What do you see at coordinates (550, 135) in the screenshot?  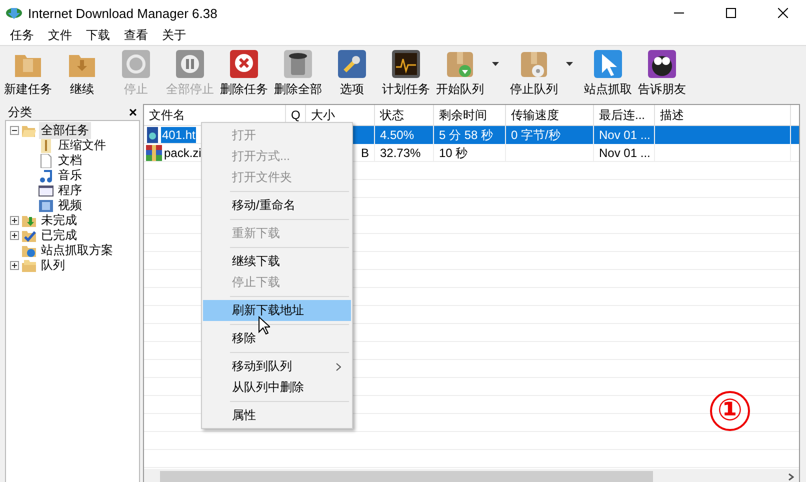 I see `table-cell: 0 字节/秒` at bounding box center [550, 135].